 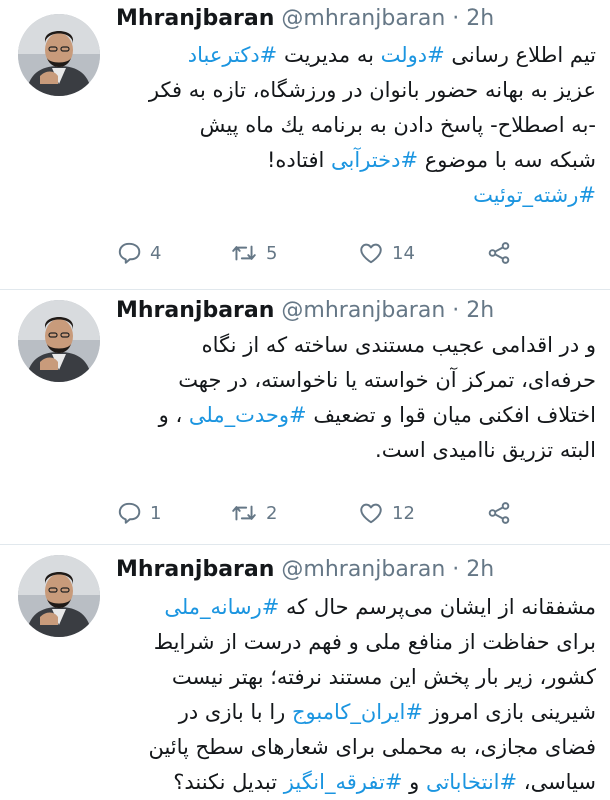 I want to click on tweet-actions: 1 2 12, so click(x=309, y=513).